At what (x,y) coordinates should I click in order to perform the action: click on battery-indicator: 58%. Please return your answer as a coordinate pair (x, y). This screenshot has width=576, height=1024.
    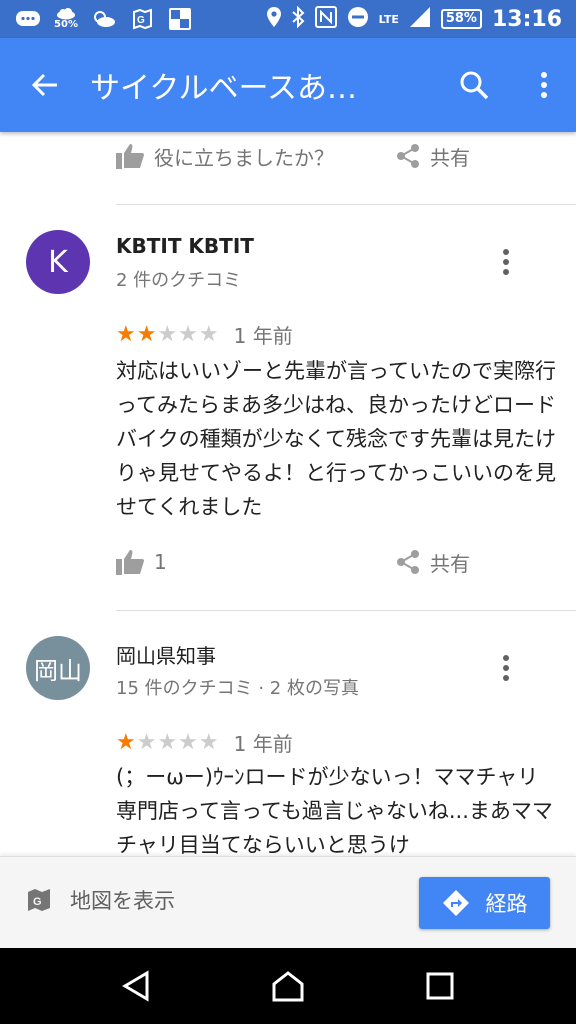
    Looking at the image, I should click on (461, 19).